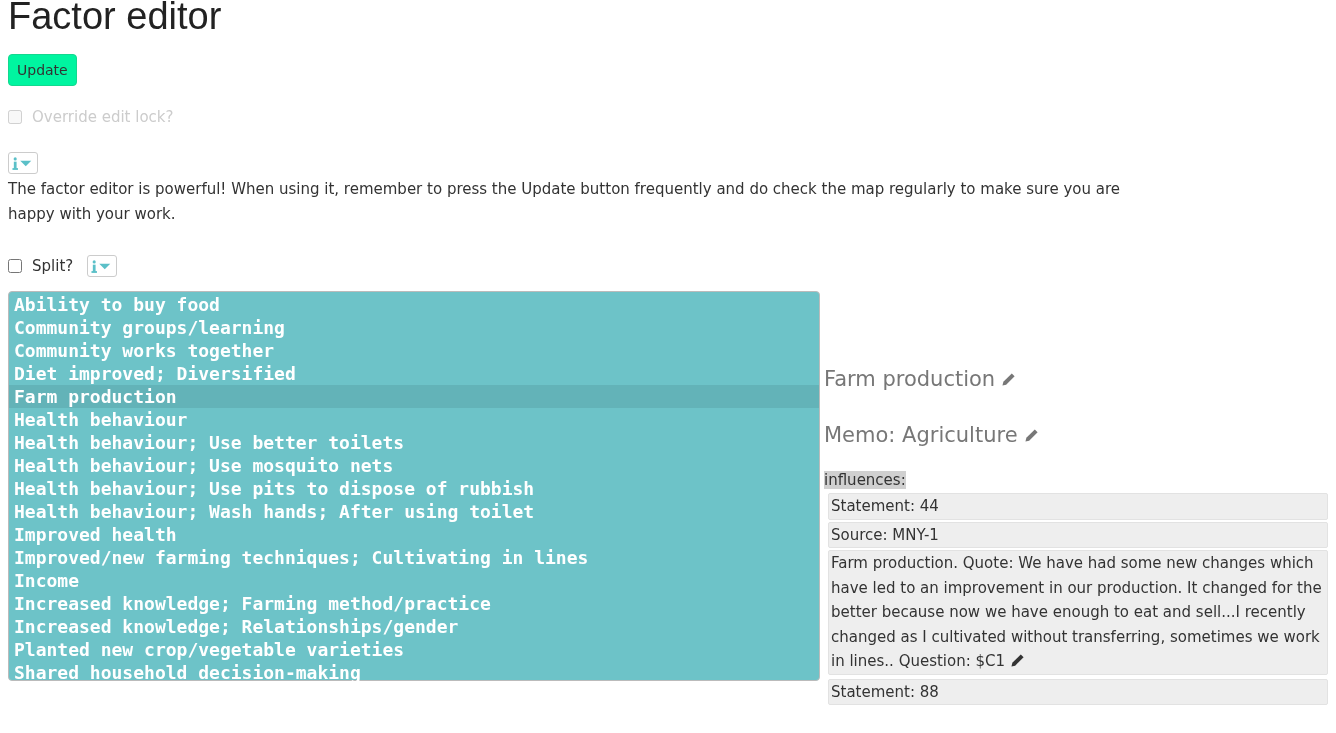  Describe the element at coordinates (564, 202) in the screenshot. I see `info-text: The factor editor is powerful! When using it, remember to press the Update button frequently and do check the map regularly to make sure you are happy with your work.` at that location.